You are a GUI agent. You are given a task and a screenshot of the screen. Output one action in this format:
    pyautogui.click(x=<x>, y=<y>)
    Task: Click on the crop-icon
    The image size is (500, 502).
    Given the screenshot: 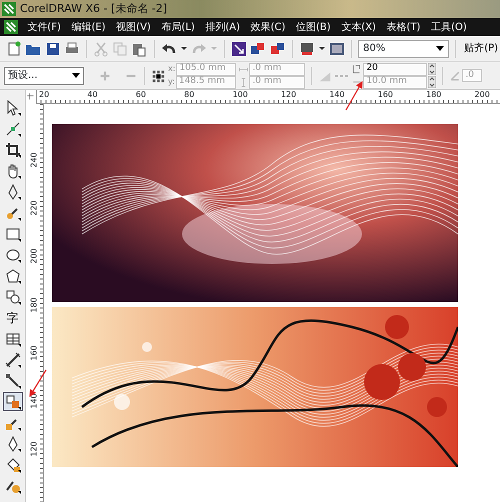 What is the action you would take?
    pyautogui.click(x=12, y=150)
    